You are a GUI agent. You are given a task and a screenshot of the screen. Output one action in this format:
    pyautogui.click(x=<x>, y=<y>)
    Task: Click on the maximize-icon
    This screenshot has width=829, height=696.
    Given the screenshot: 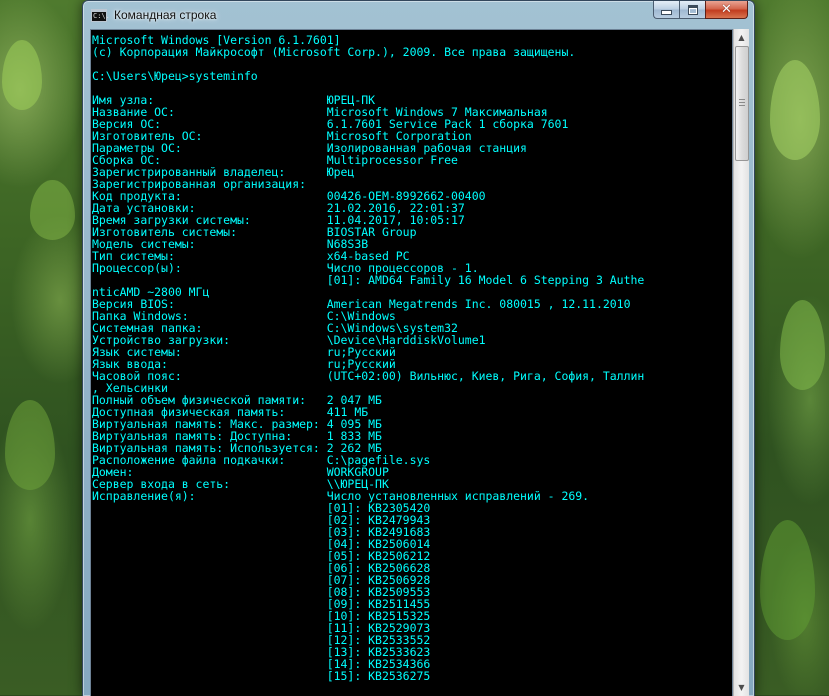 What is the action you would take?
    pyautogui.click(x=692, y=9)
    